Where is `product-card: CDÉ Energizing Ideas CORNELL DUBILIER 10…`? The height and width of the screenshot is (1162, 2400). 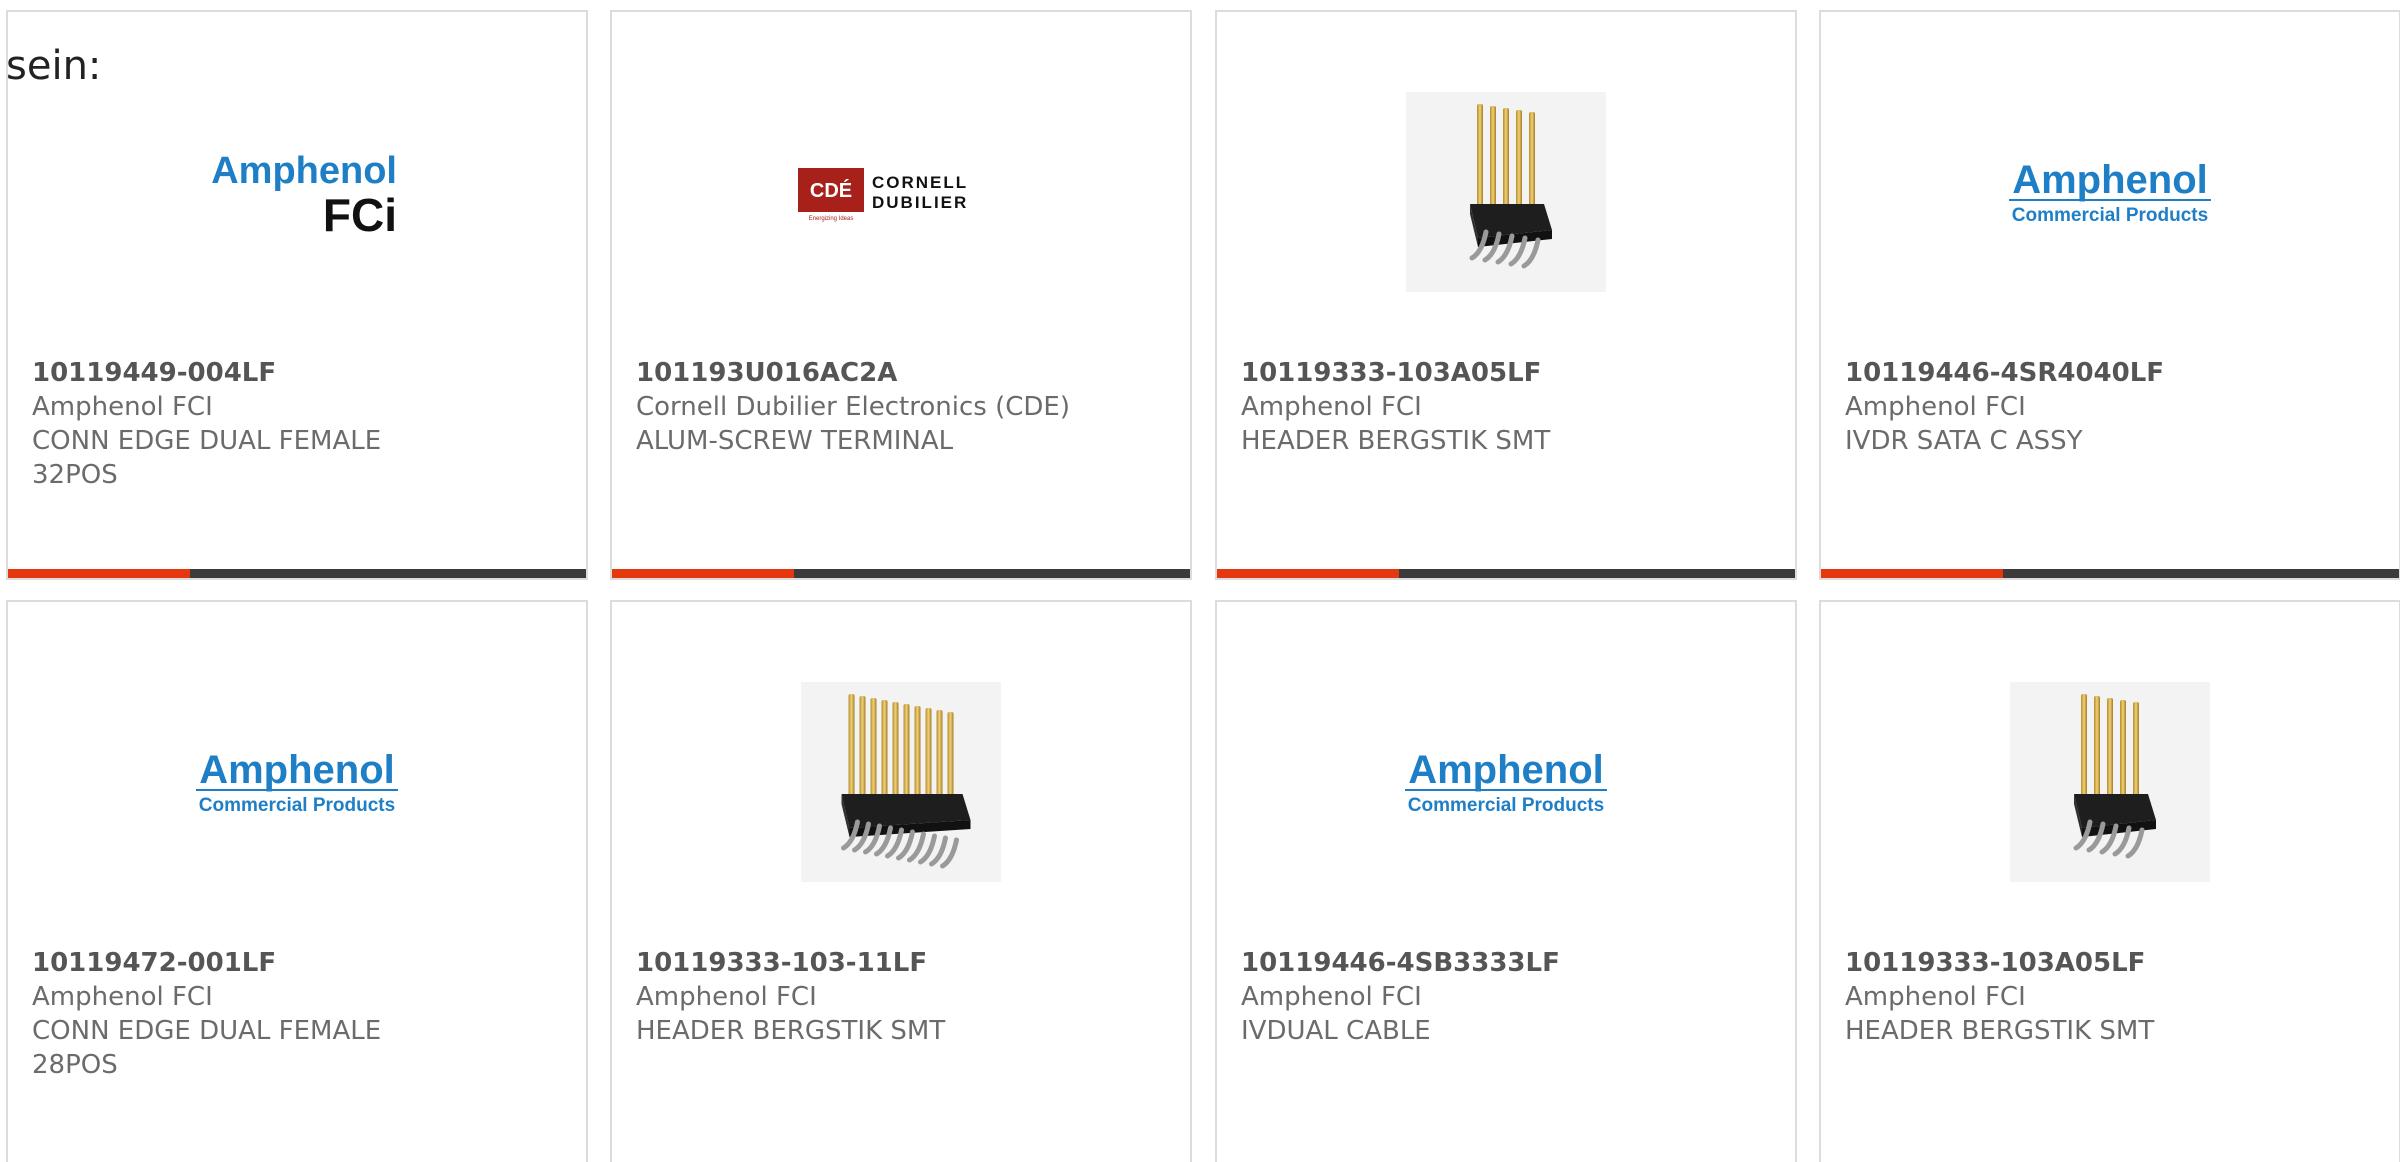
product-card: CDÉ Energizing Ideas CORNELL DUBILIER 10… is located at coordinates (901, 295).